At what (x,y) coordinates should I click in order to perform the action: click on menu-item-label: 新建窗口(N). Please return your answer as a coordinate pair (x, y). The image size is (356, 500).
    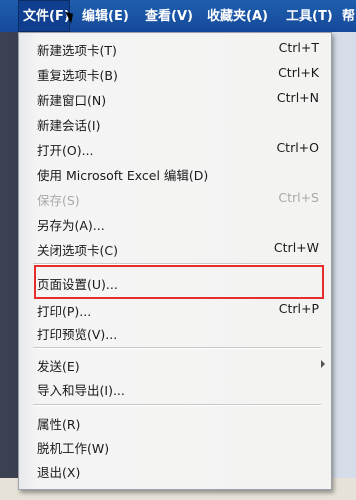
    Looking at the image, I should click on (72, 100).